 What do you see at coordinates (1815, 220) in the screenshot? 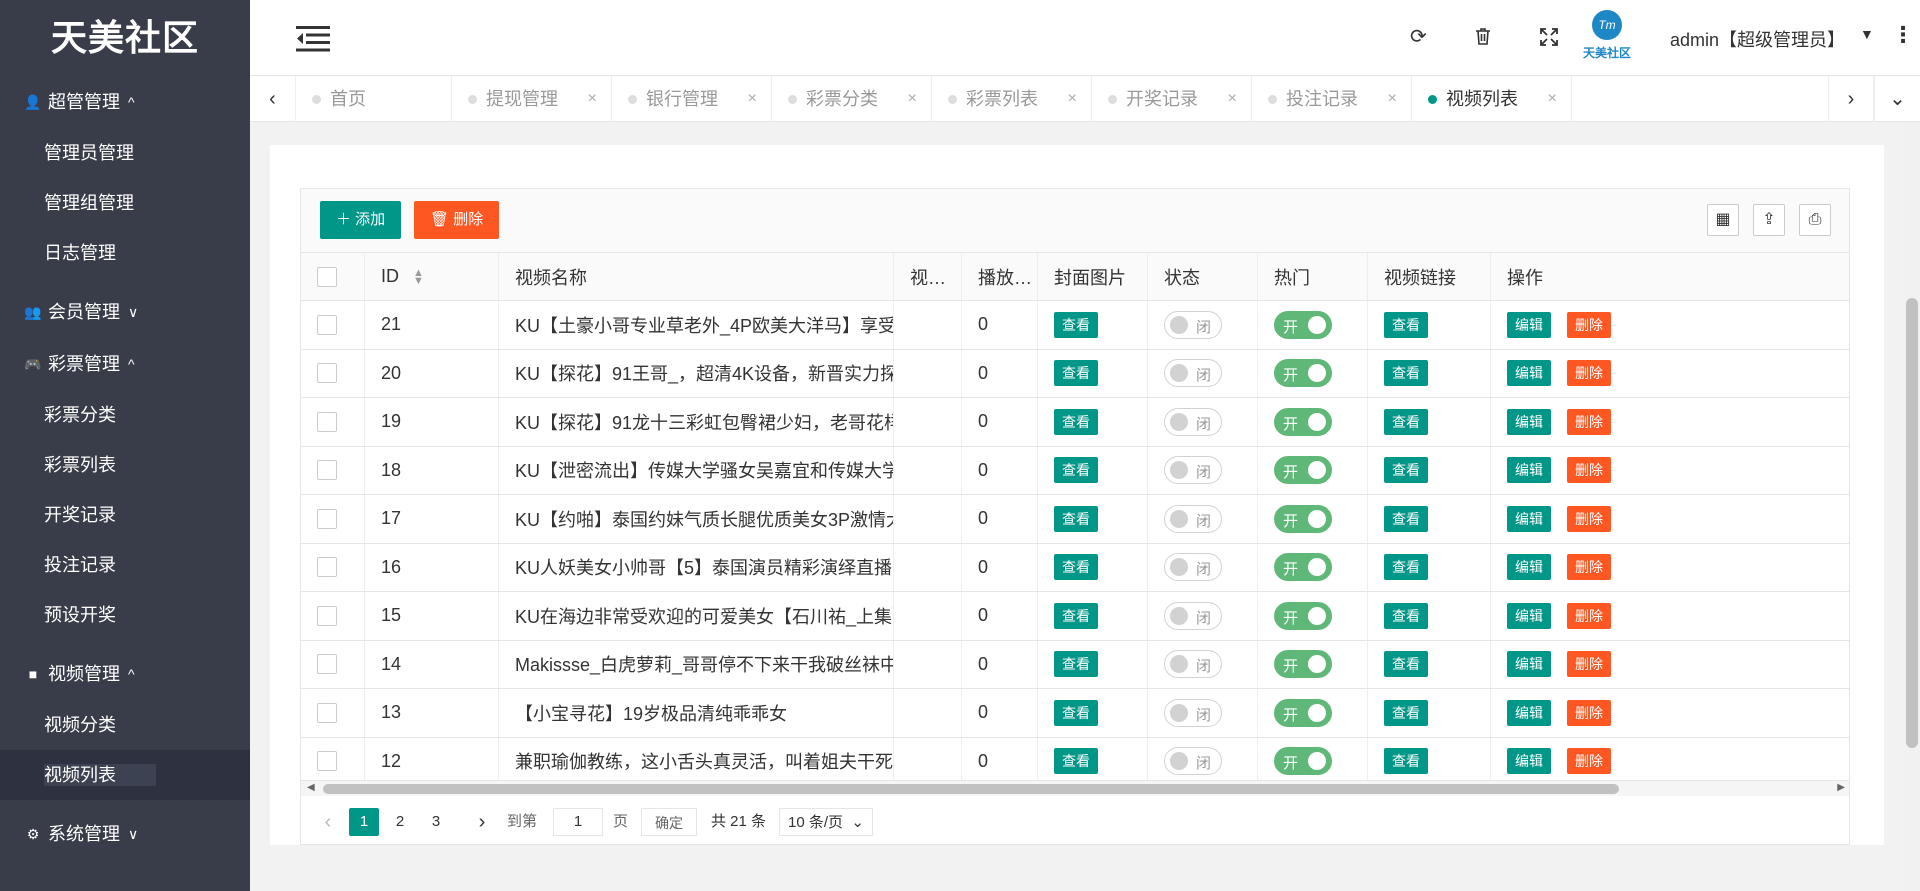
I see `print-icon: ⎙` at bounding box center [1815, 220].